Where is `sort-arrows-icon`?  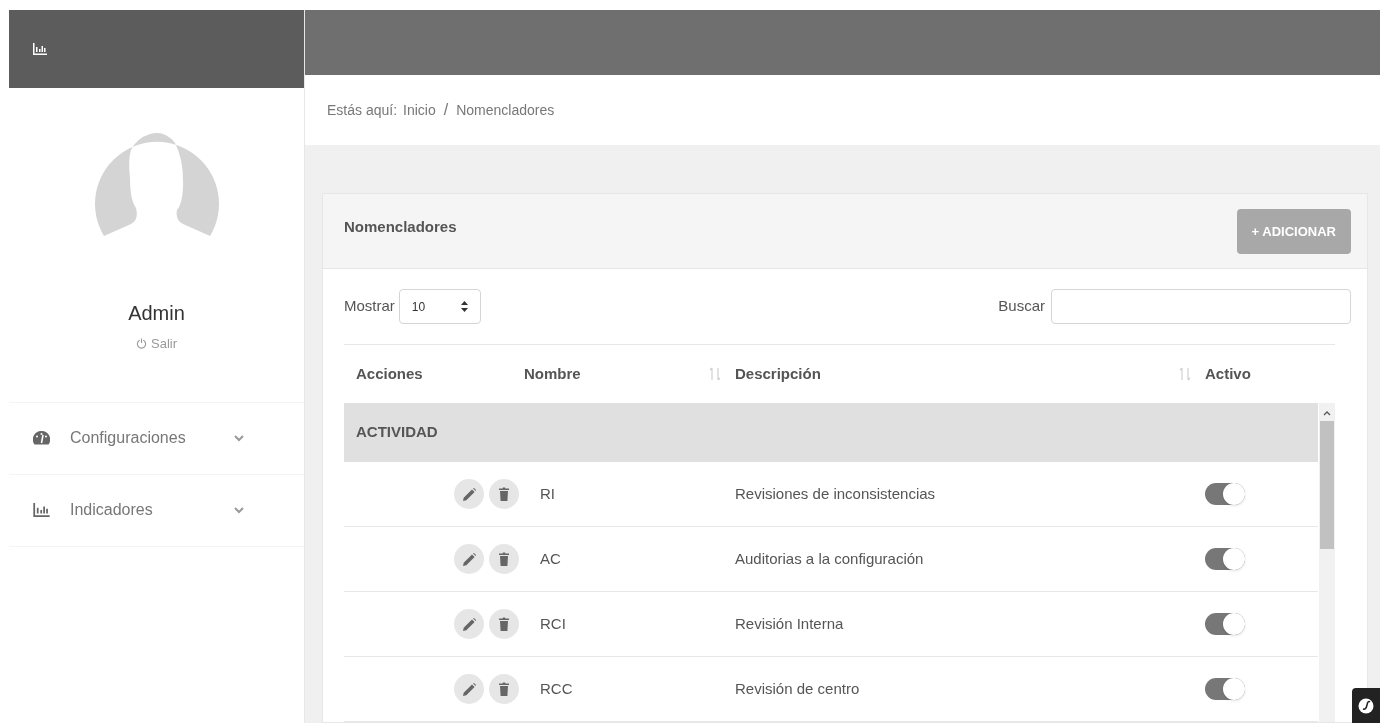 sort-arrows-icon is located at coordinates (464, 306).